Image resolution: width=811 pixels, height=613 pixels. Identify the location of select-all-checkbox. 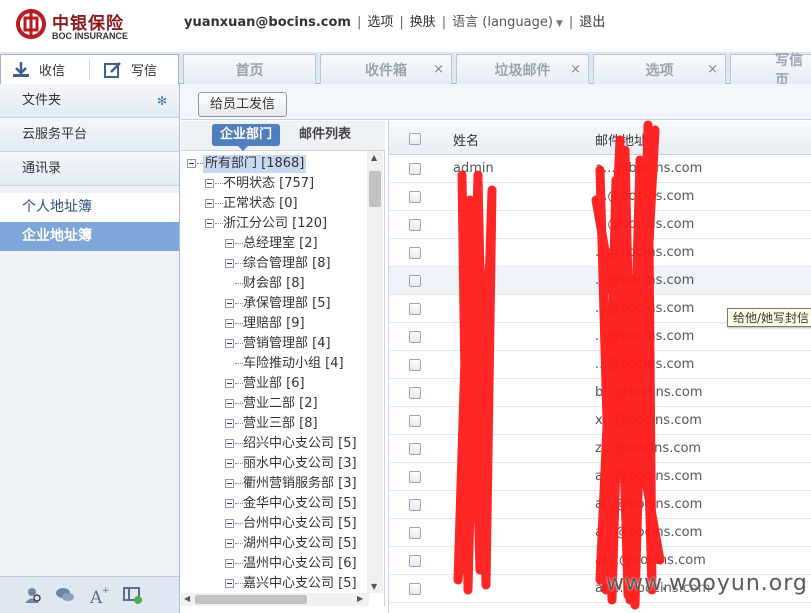
(415, 139).